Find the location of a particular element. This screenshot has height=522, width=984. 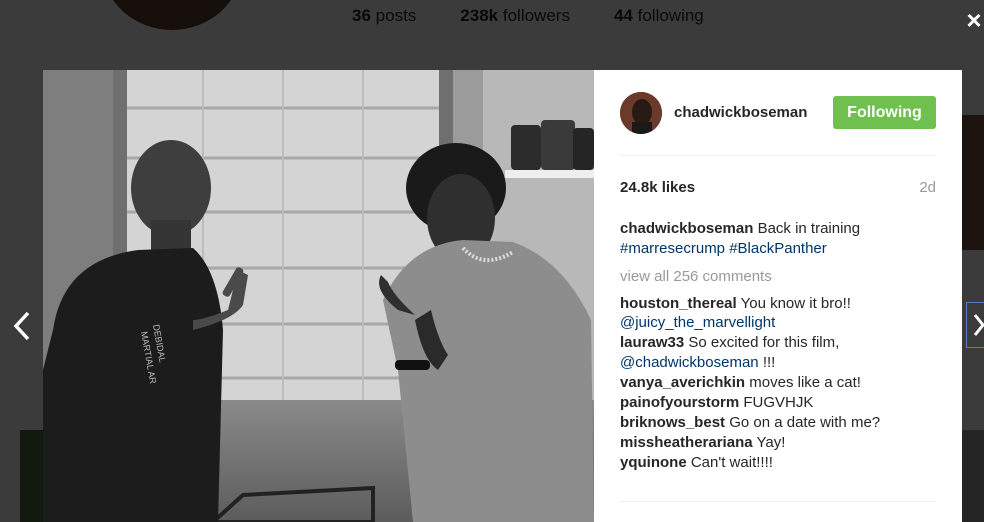

comment-text: Yay! is located at coordinates (771, 442).